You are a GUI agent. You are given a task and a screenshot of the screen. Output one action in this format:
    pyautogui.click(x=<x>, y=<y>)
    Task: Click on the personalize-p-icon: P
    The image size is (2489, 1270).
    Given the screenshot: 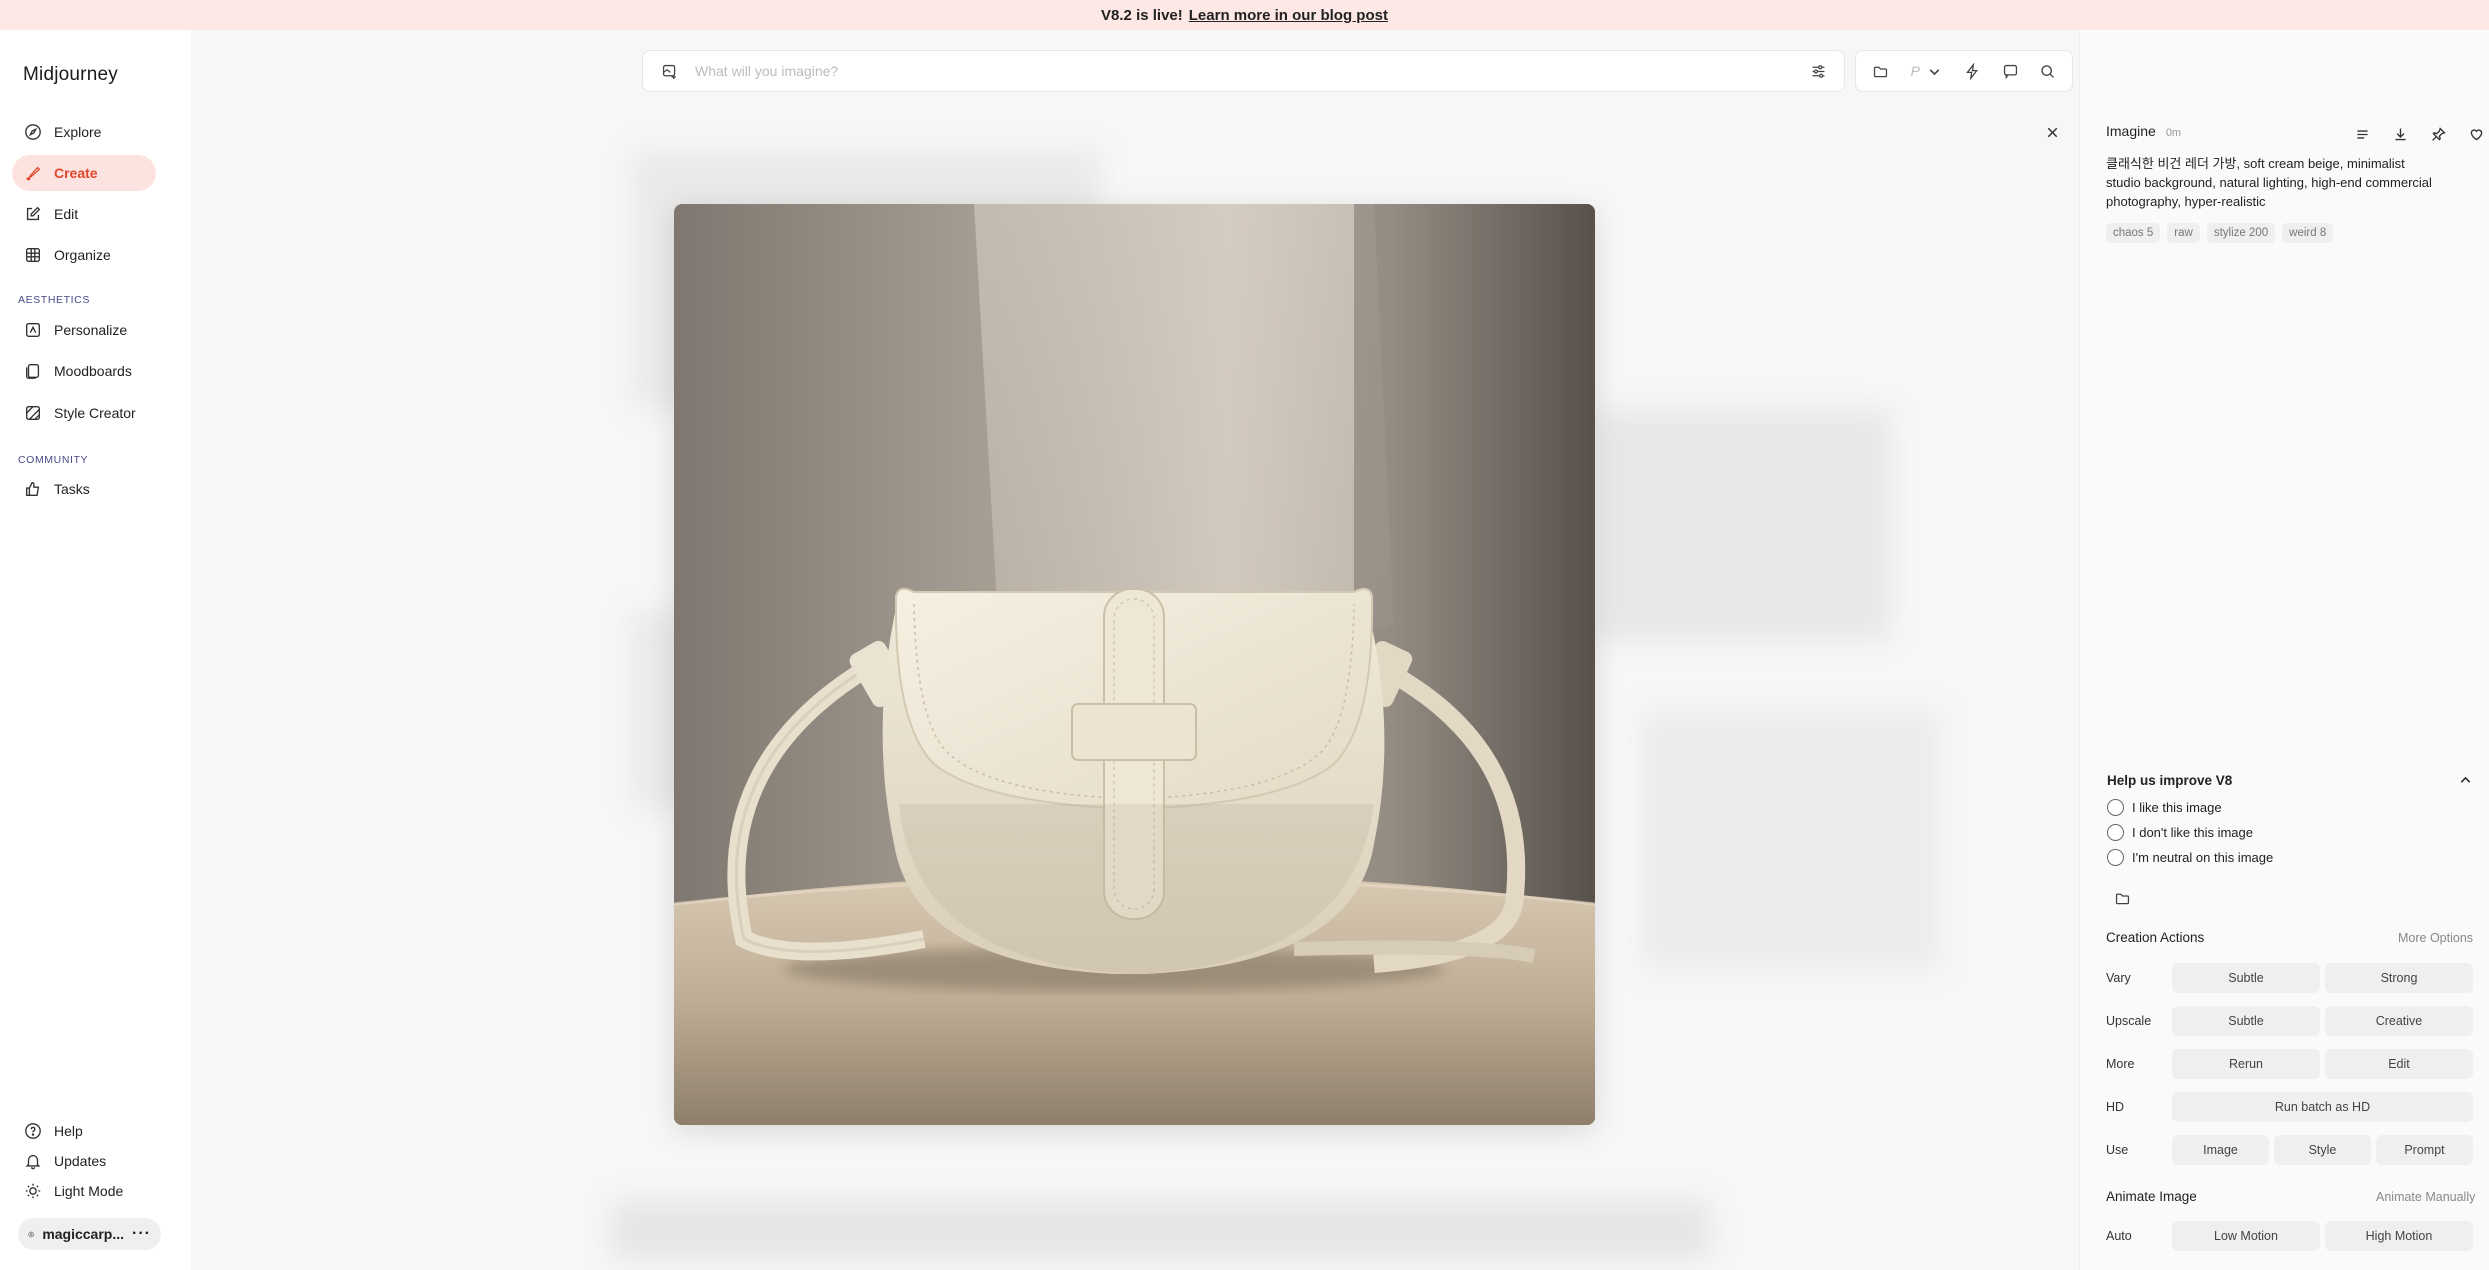 What is the action you would take?
    pyautogui.click(x=1915, y=71)
    